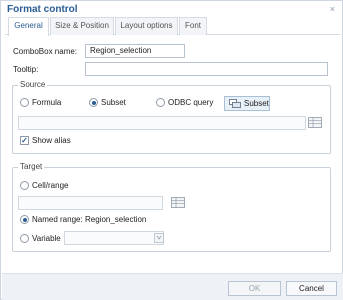  Describe the element at coordinates (26, 69) in the screenshot. I see `tooltip-label: Tooltip:` at that location.